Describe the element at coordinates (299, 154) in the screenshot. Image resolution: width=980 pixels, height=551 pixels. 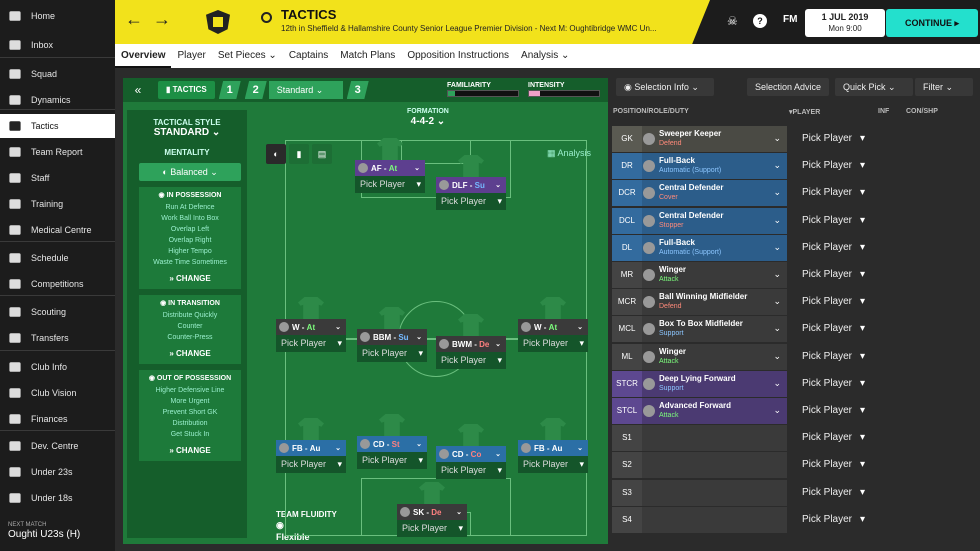
I see `chart-view-icon: ▮` at that location.